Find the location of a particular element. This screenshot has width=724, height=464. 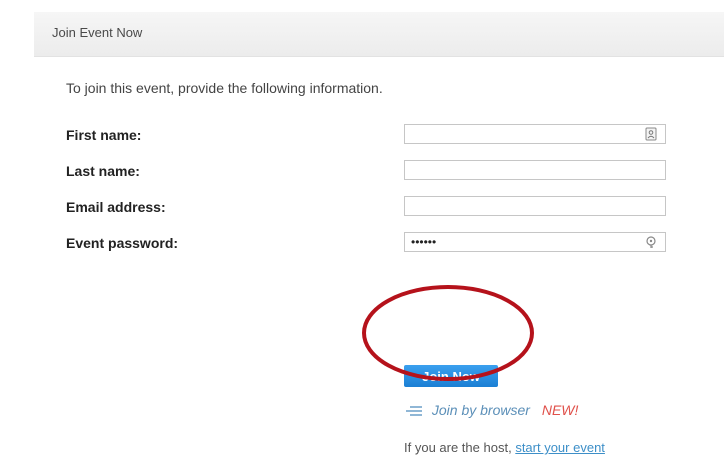

host-prefix: If you are the host, is located at coordinates (458, 447).